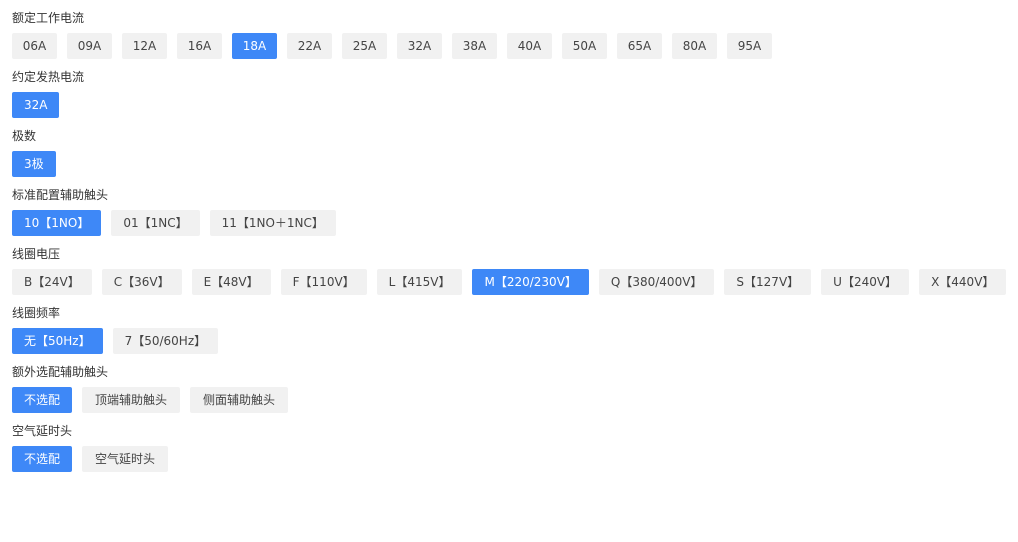  What do you see at coordinates (323, 282) in the screenshot?
I see `option-f-110v: F【110V】` at bounding box center [323, 282].